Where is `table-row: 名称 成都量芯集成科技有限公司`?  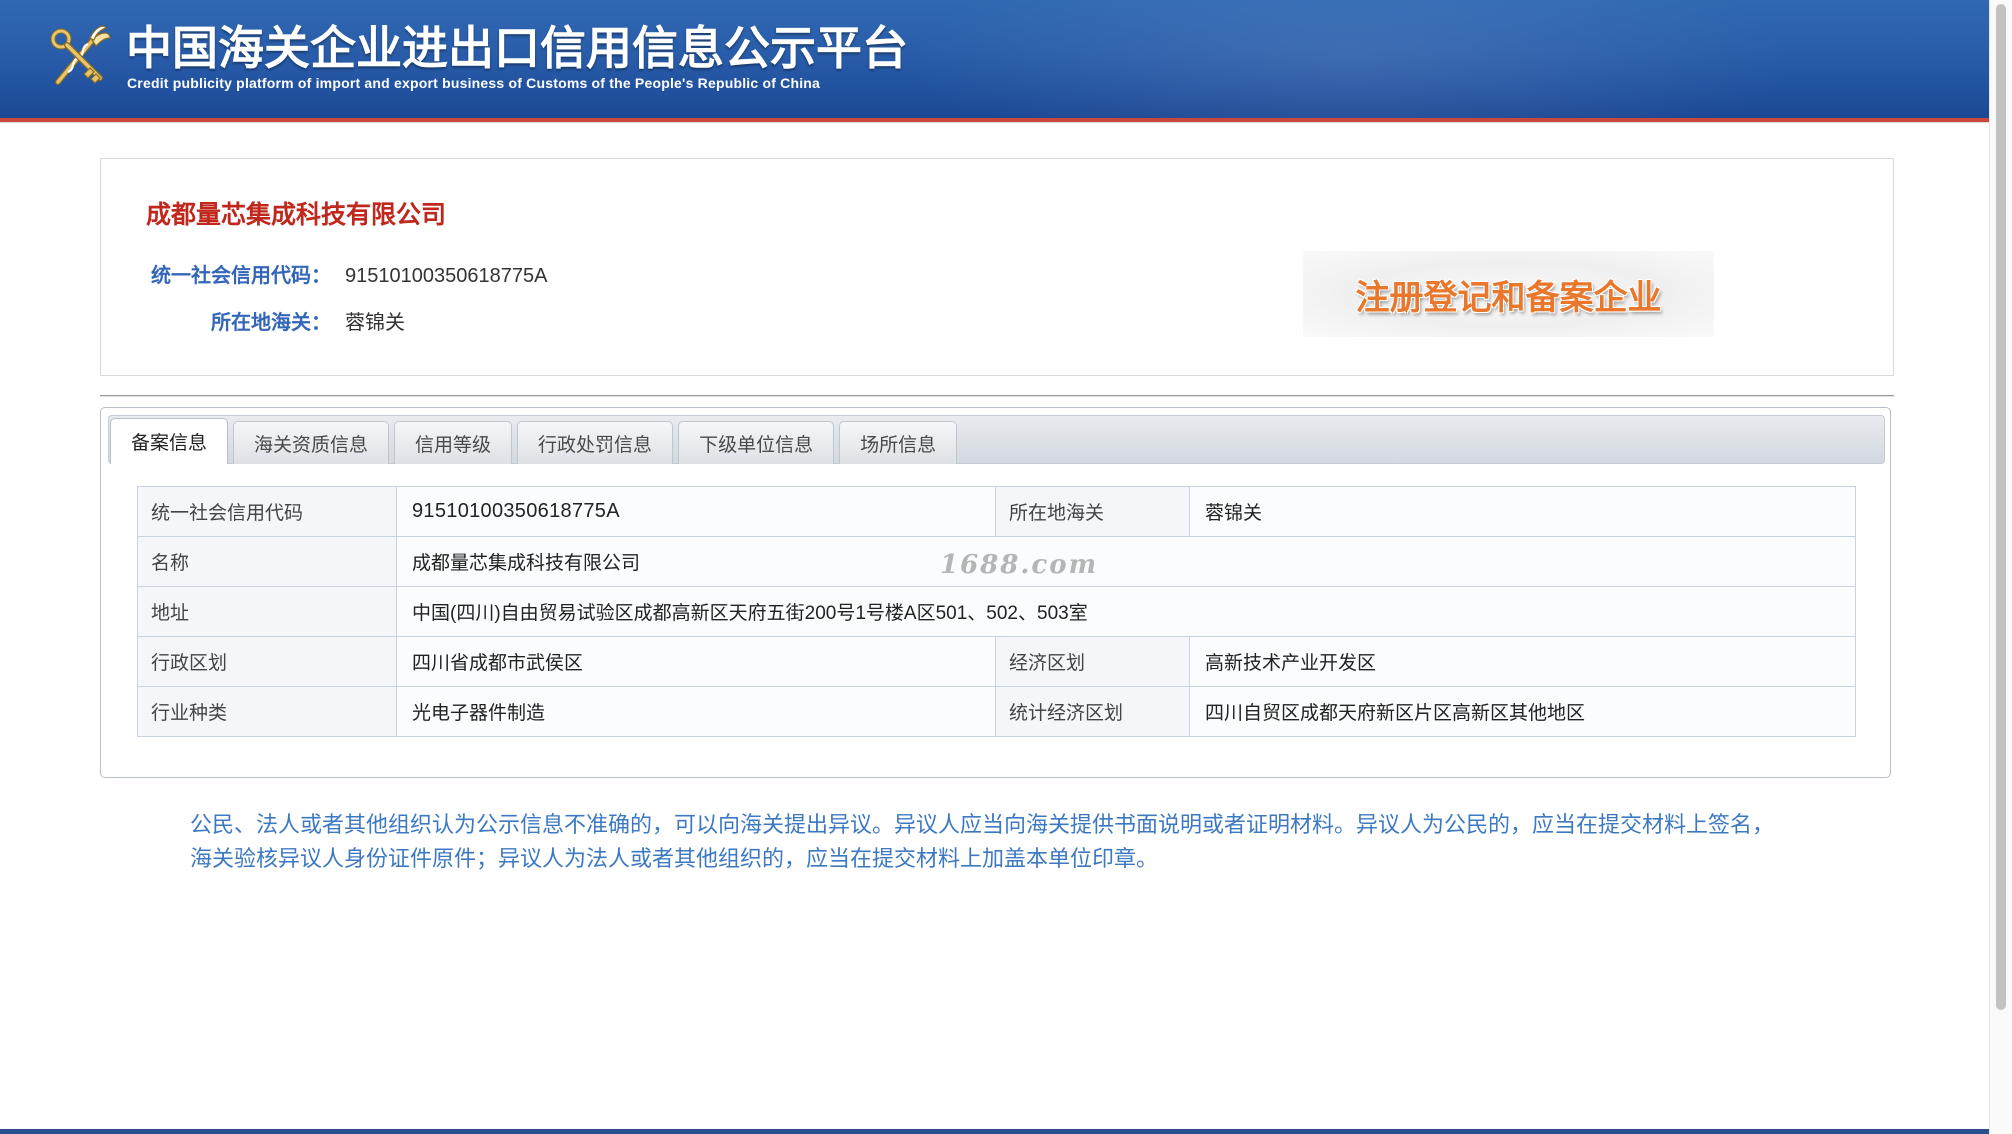
table-row: 名称 成都量芯集成科技有限公司 is located at coordinates (996, 561).